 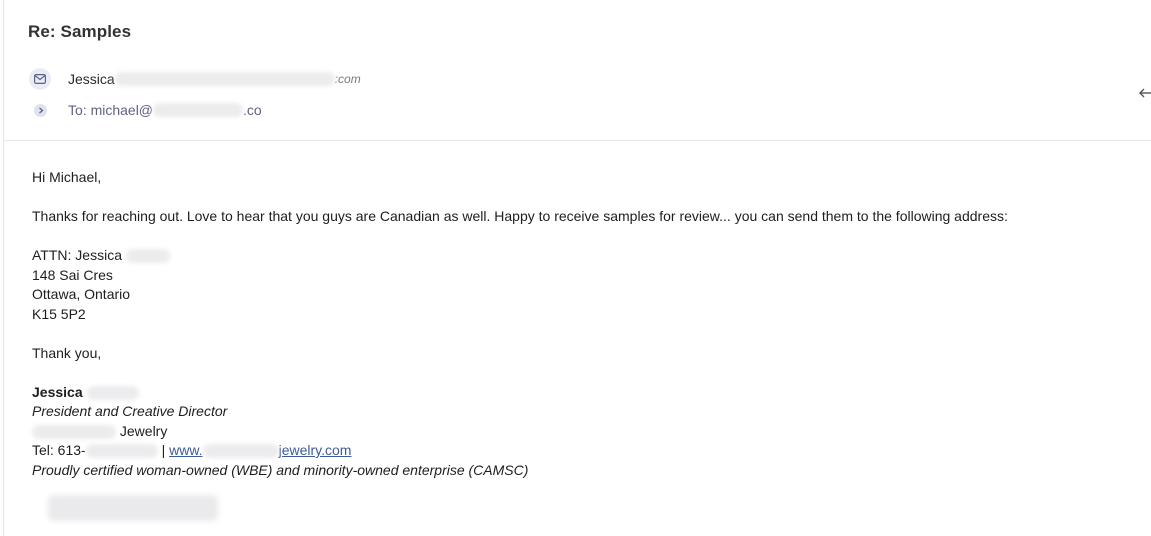 I want to click on email-subject: Re: Samples, so click(x=80, y=31).